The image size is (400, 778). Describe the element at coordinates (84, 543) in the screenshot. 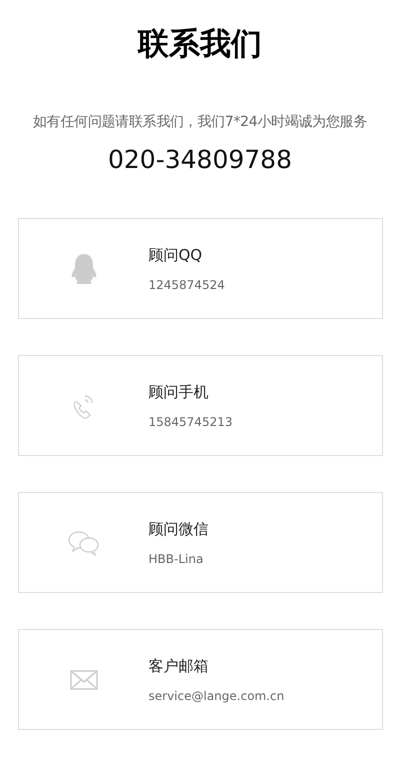

I see `chat-bubbles-icon` at that location.